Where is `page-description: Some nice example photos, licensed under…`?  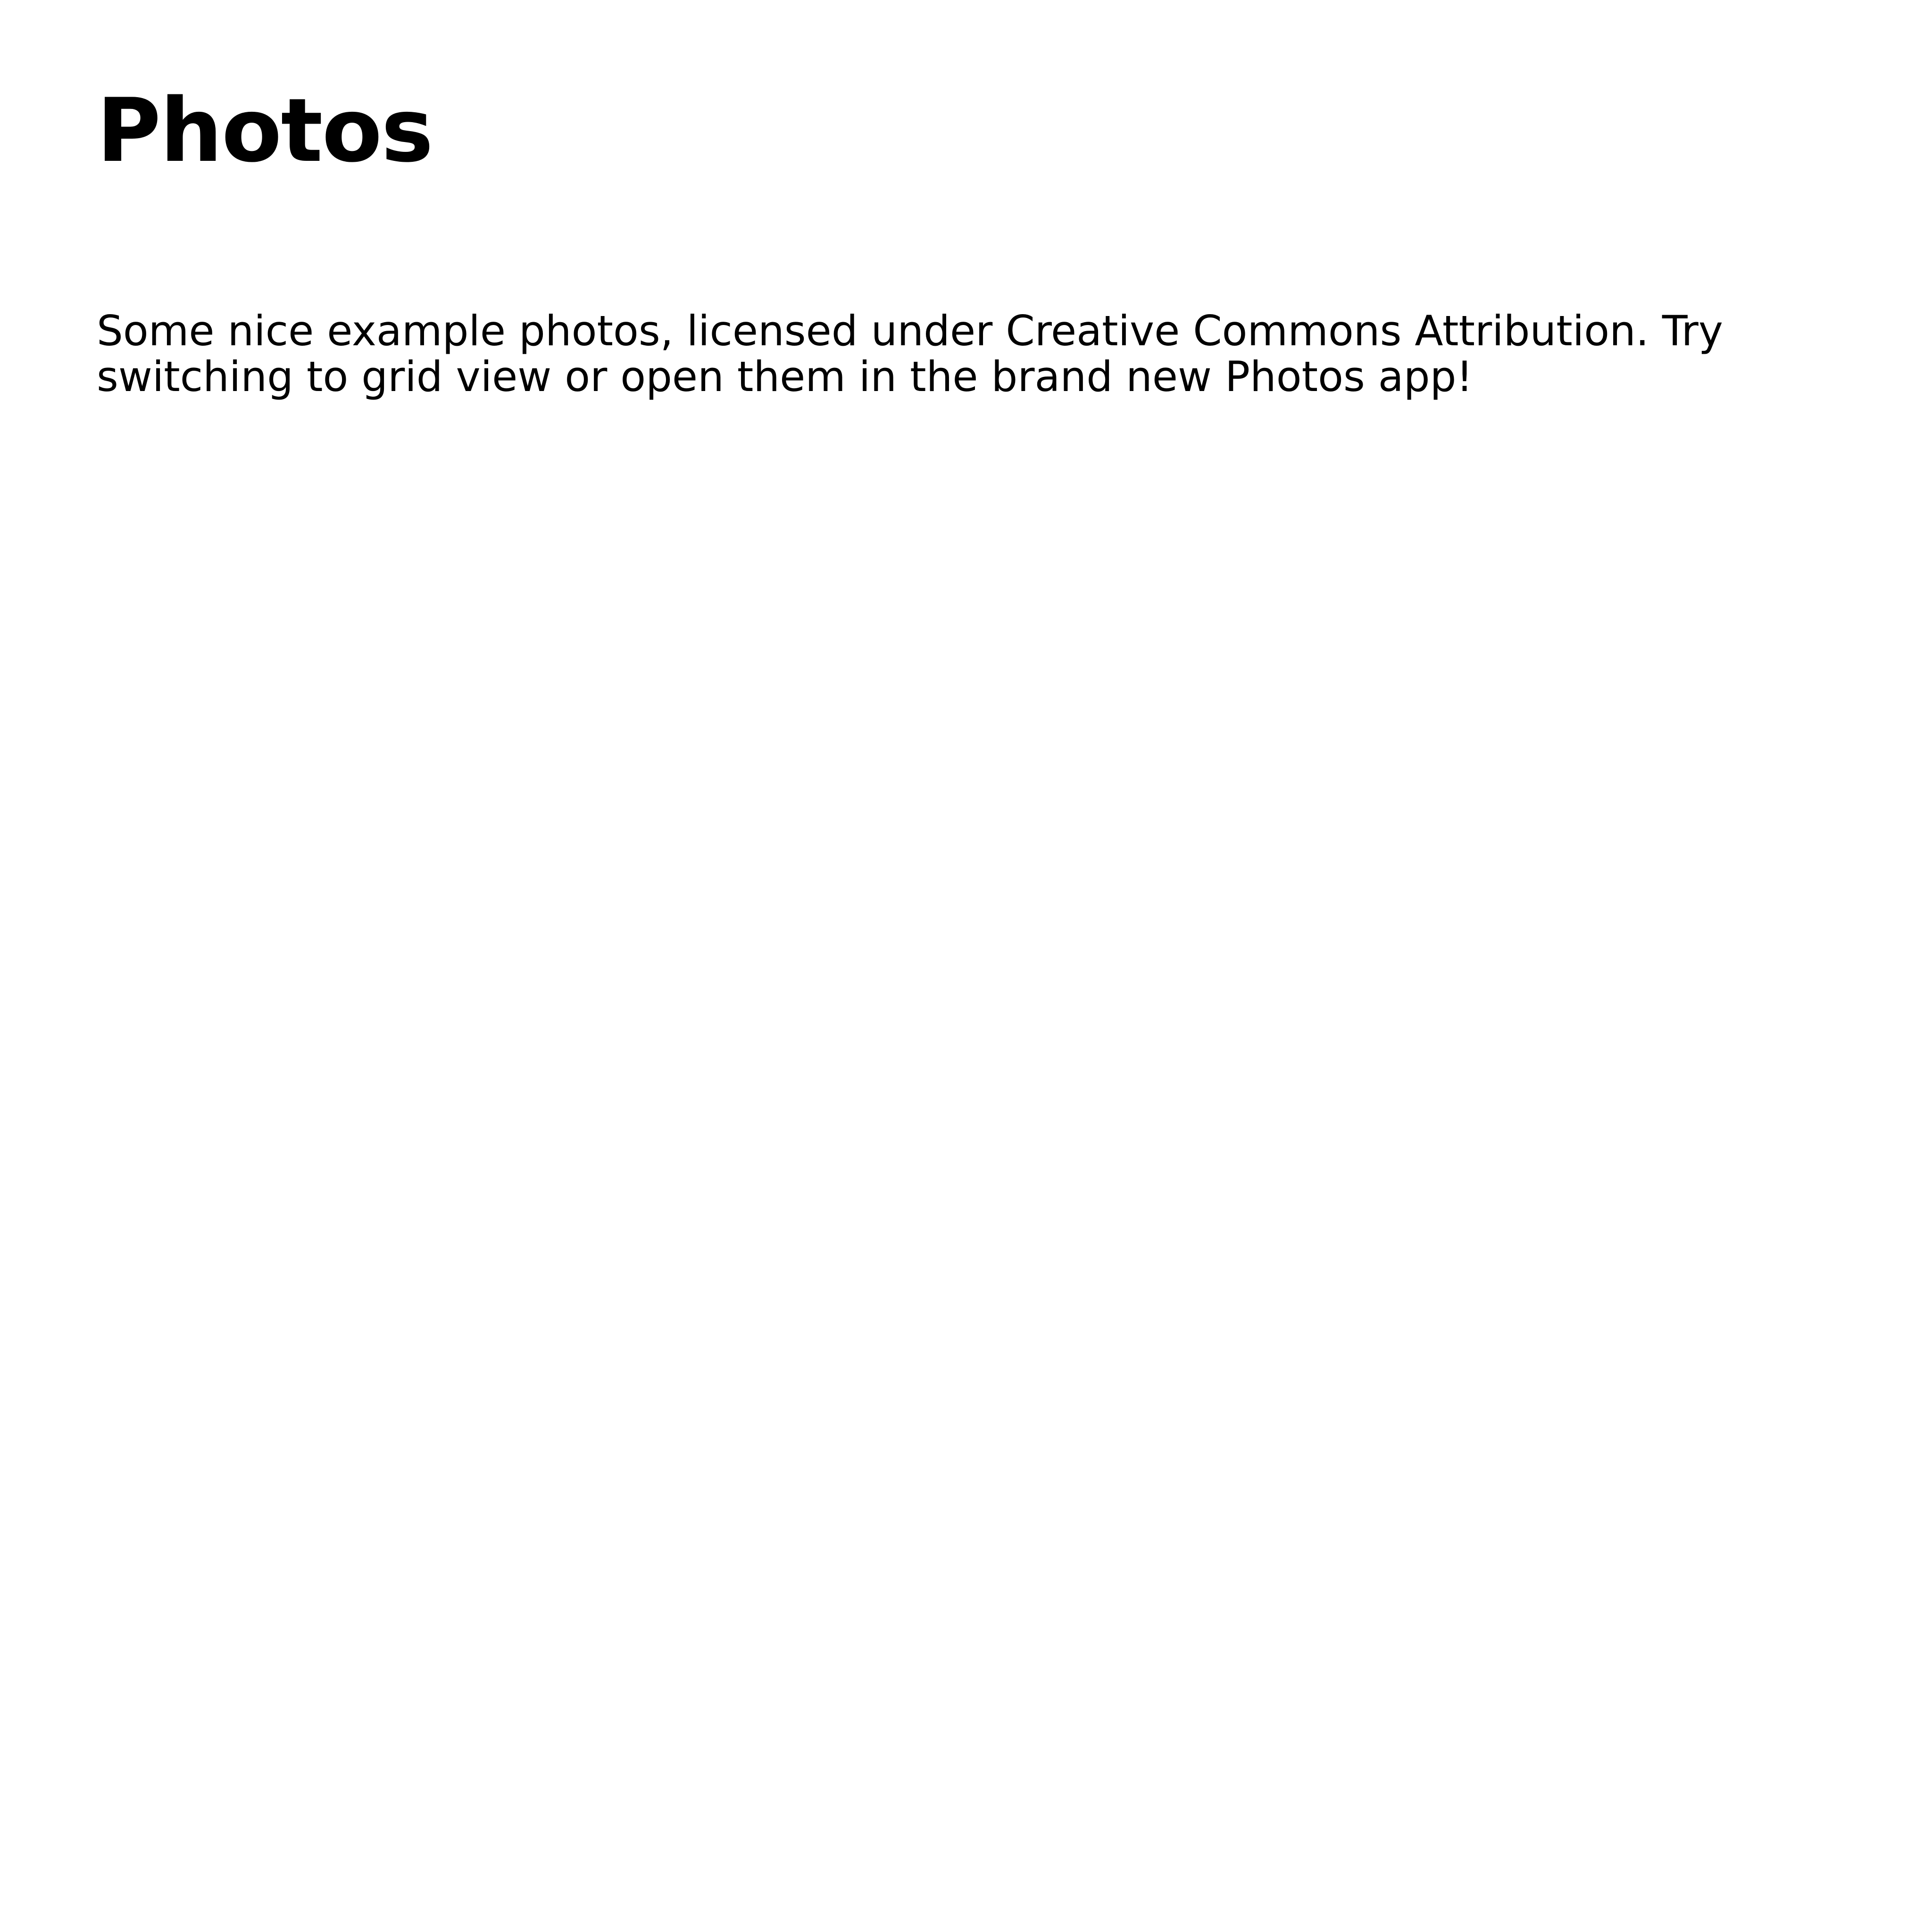 page-description: Some nice example photos, licensed under… is located at coordinates (910, 354).